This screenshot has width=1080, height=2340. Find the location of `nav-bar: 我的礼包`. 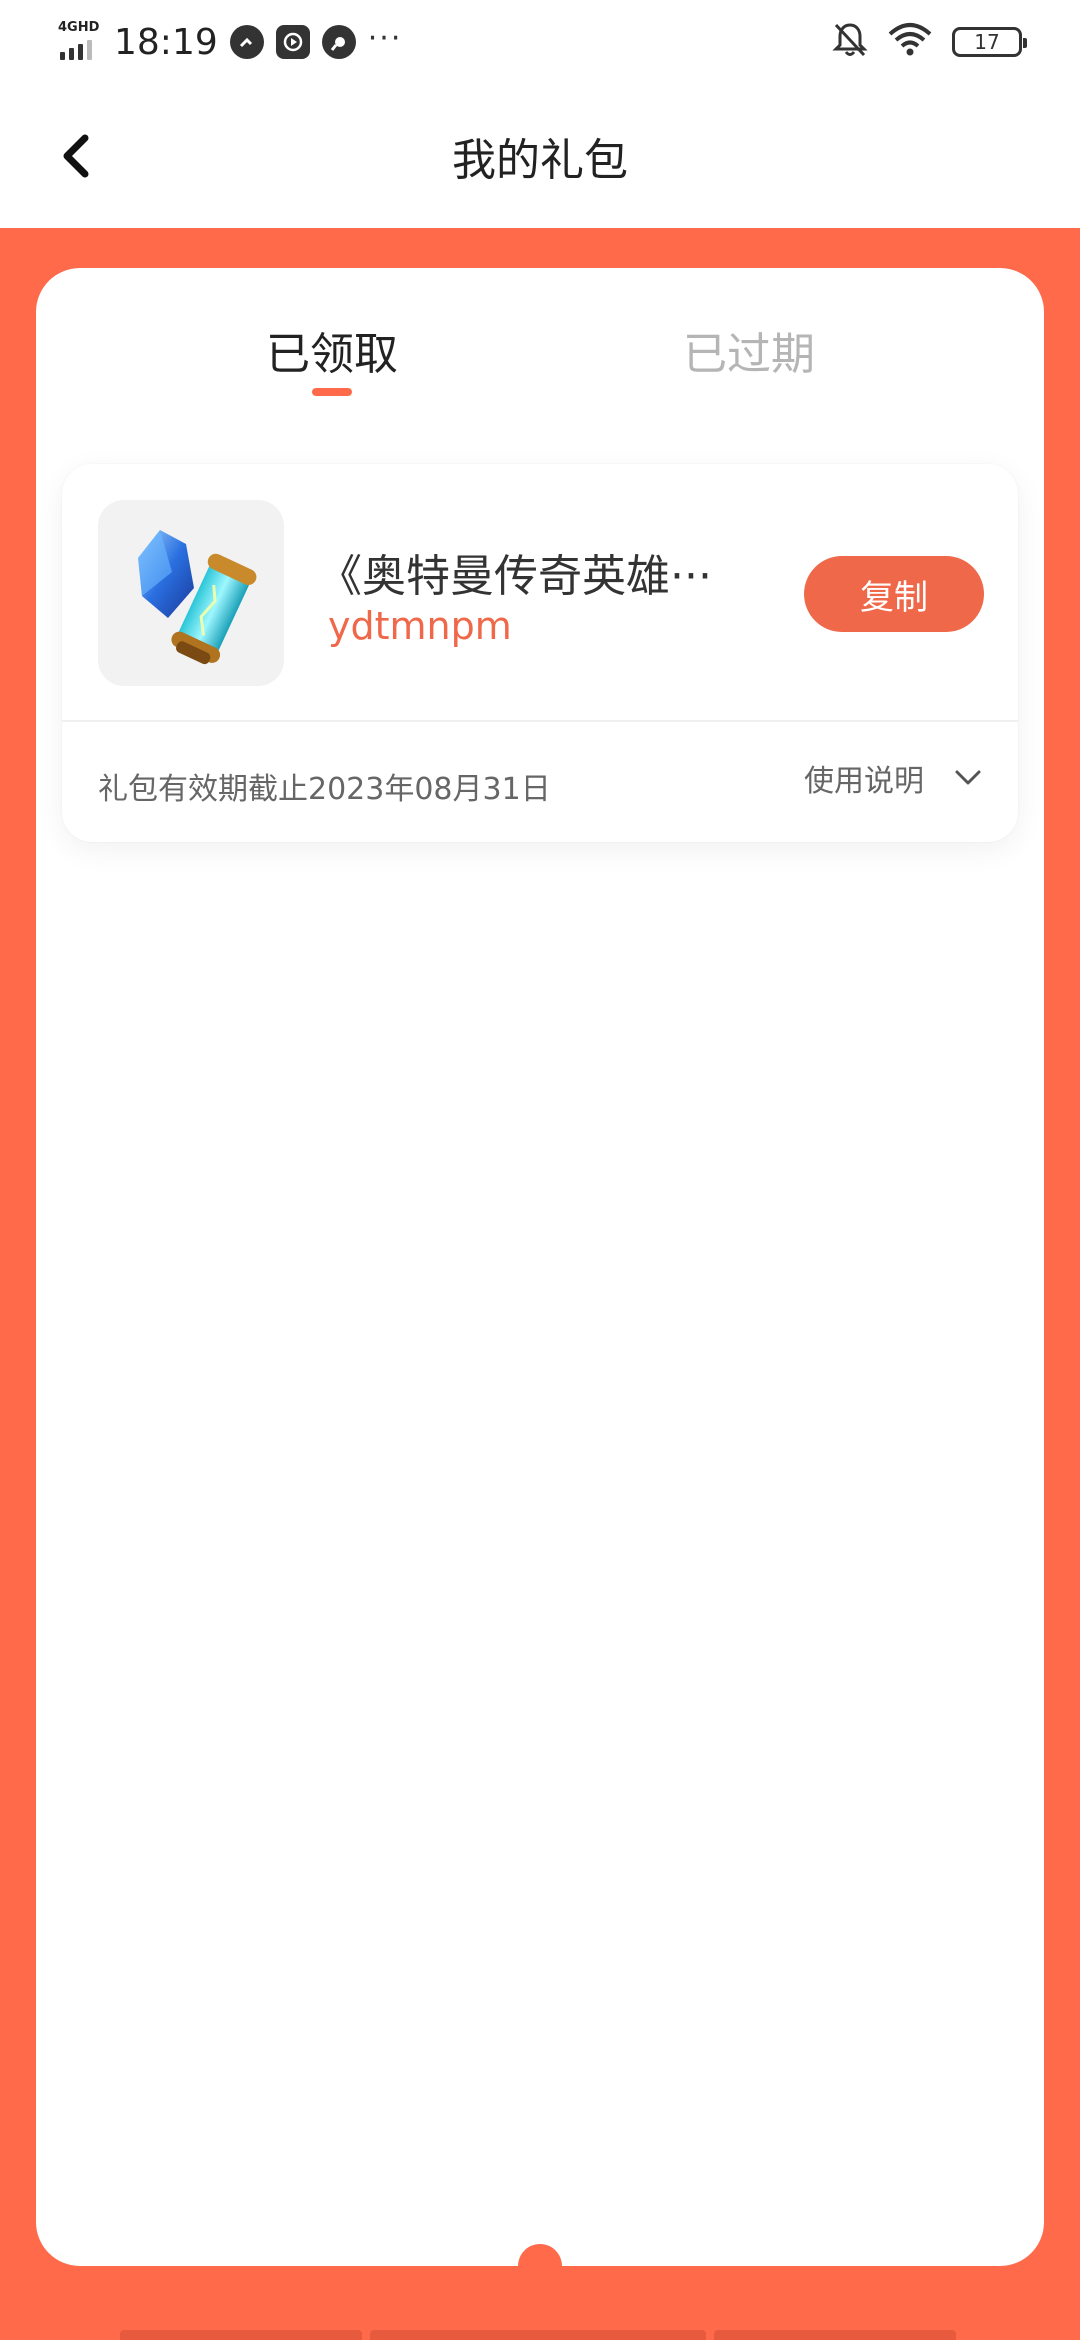

nav-bar: 我的礼包 is located at coordinates (540, 156).